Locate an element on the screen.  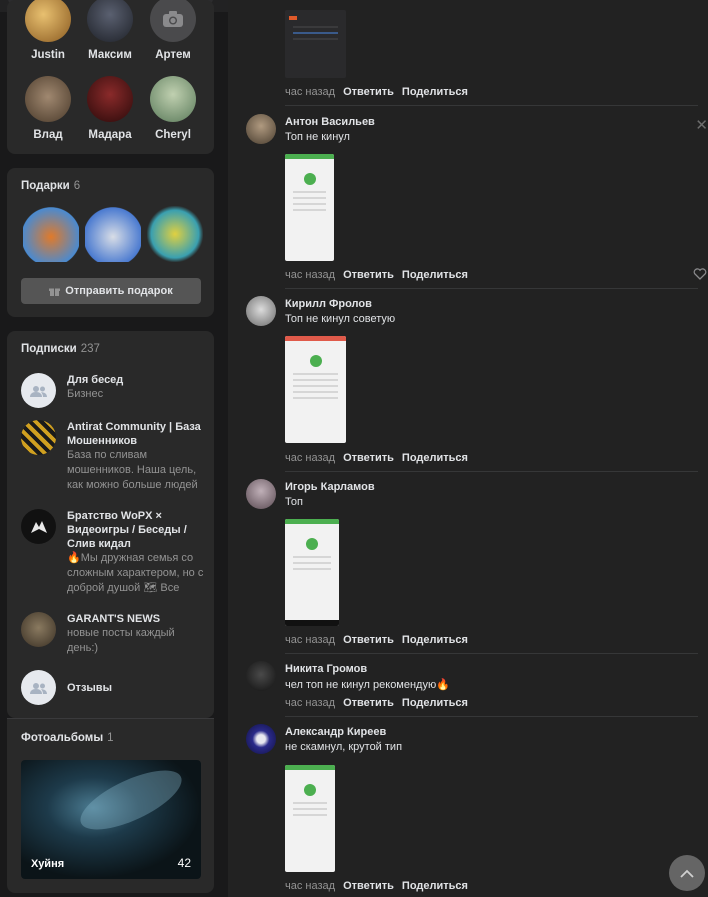
subscription-title: Отзывы is located at coordinates (89, 688).